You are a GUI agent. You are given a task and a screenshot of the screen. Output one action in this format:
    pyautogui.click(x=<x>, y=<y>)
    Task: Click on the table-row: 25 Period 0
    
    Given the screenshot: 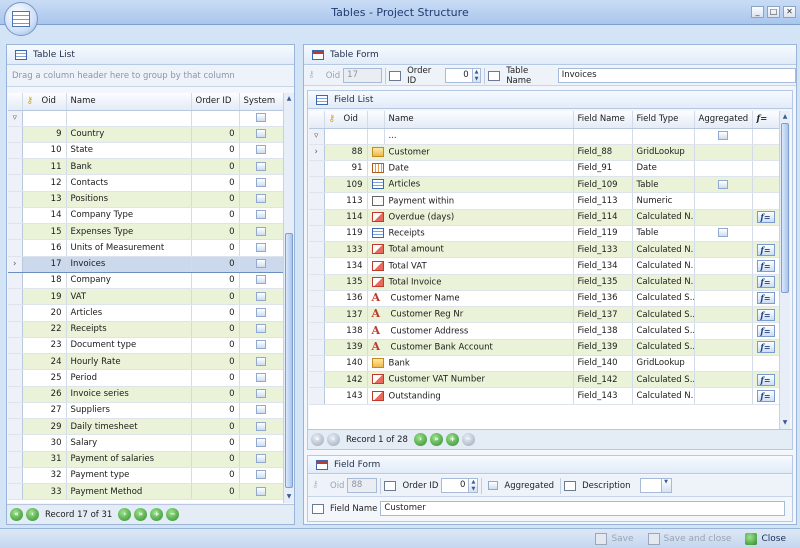 What is the action you would take?
    pyautogui.click(x=145, y=378)
    